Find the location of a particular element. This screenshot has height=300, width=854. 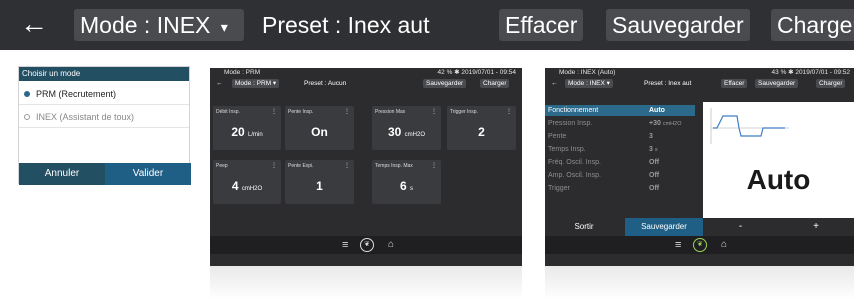

param-label: Pression Insp. is located at coordinates (570, 123).